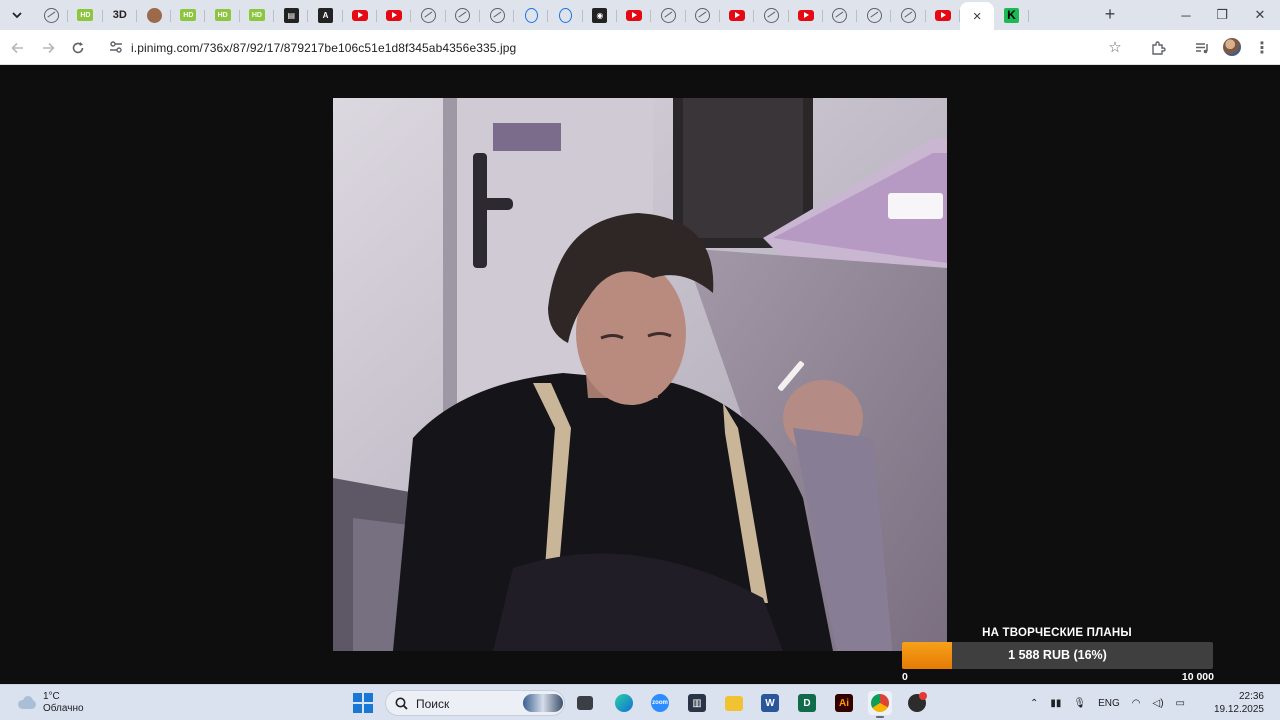  I want to click on clock: 22:36 19.12.2025, so click(1239, 703).